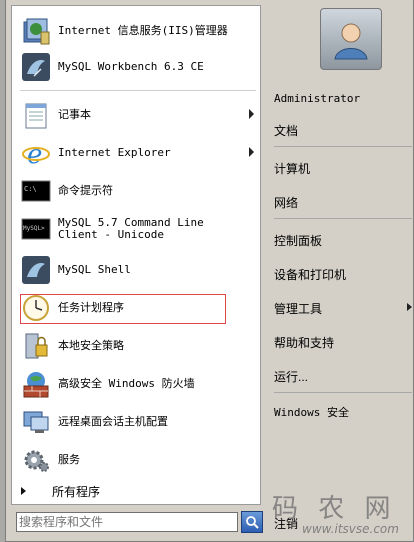 The image size is (414, 542). What do you see at coordinates (317, 98) in the screenshot?
I see `user-name: Administrator` at bounding box center [317, 98].